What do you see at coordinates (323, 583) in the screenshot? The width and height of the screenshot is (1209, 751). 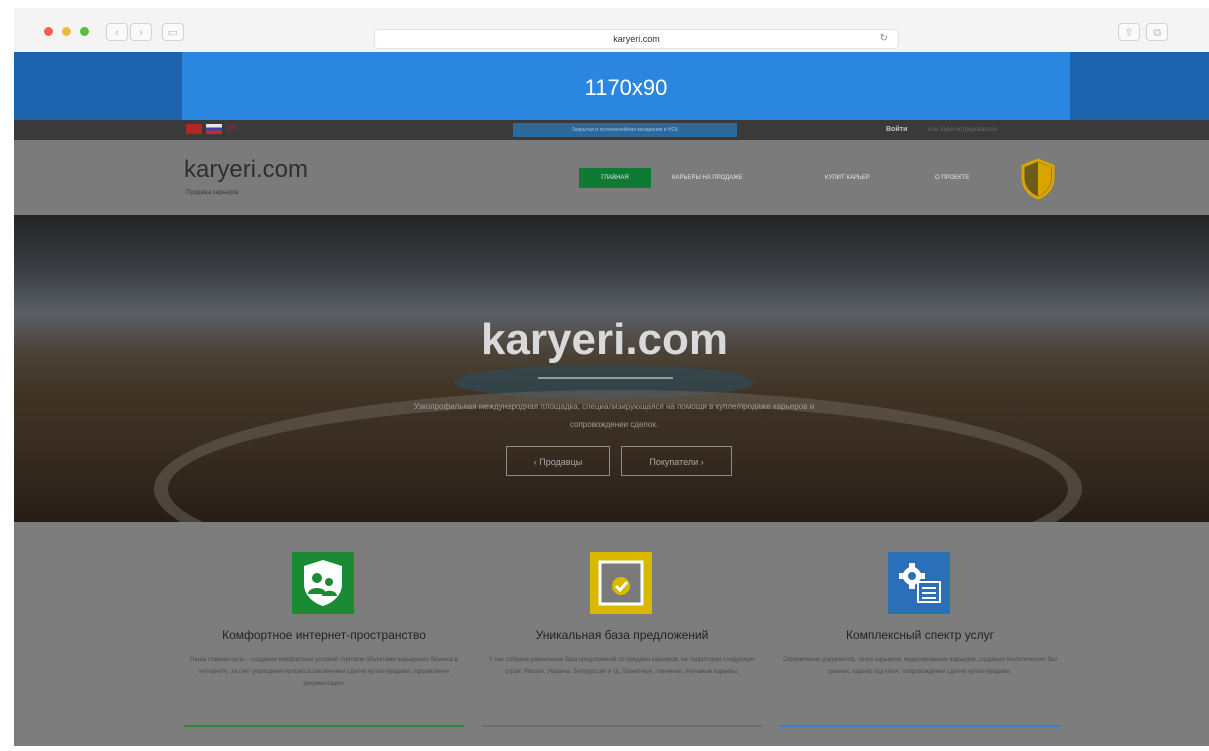 I see `users-shield-icon` at bounding box center [323, 583].